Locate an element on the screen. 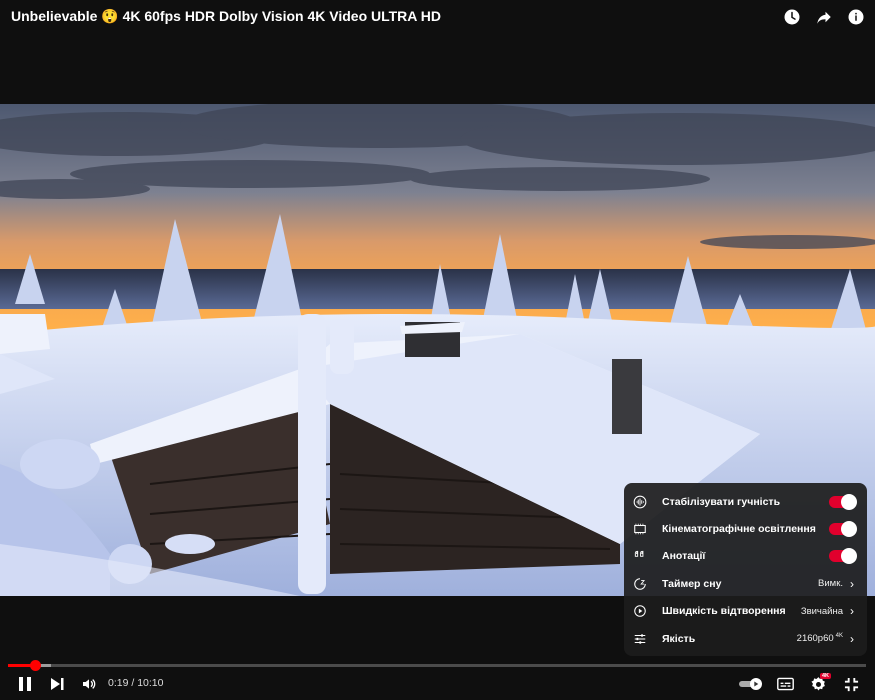 The image size is (875, 700). pause-button is located at coordinates (25, 684).